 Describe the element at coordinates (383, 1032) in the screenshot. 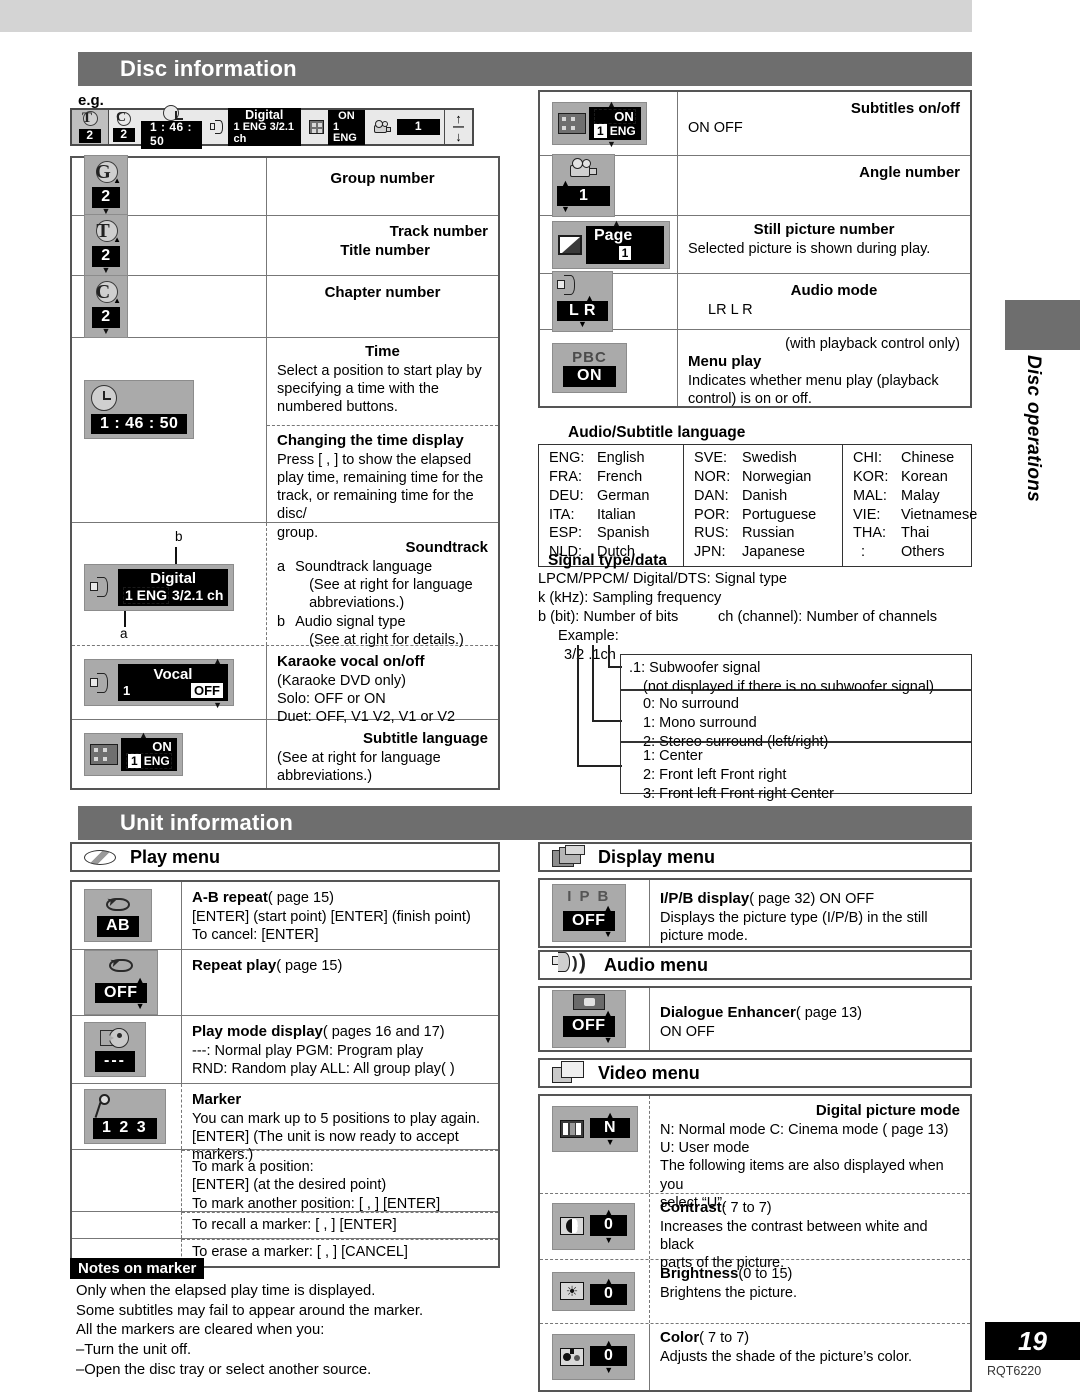

I see `play-mode-ref: ( pages 16 and 17)` at that location.